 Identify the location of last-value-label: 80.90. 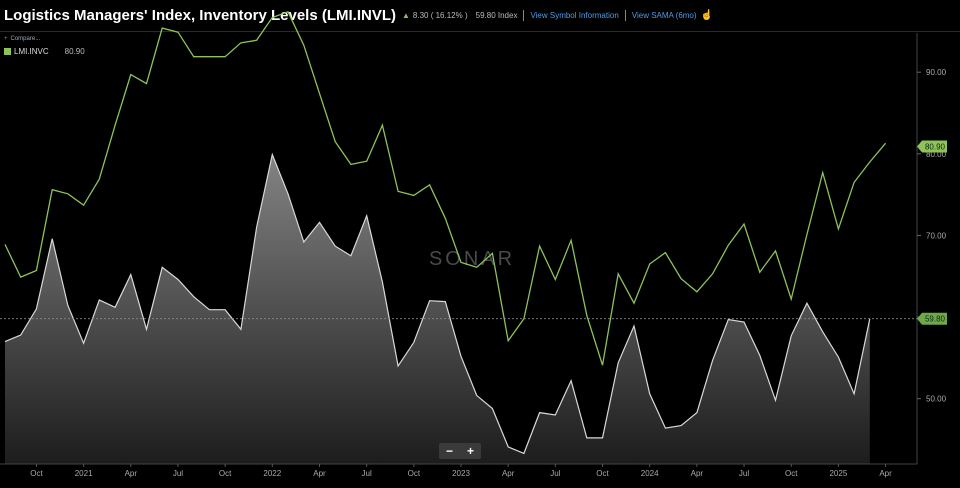
(935, 146).